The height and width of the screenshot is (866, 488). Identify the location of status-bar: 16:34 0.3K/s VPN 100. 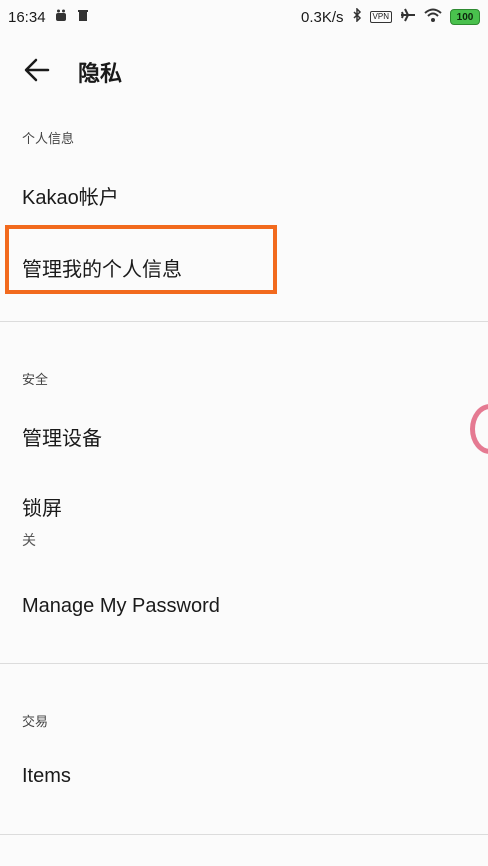
(244, 17).